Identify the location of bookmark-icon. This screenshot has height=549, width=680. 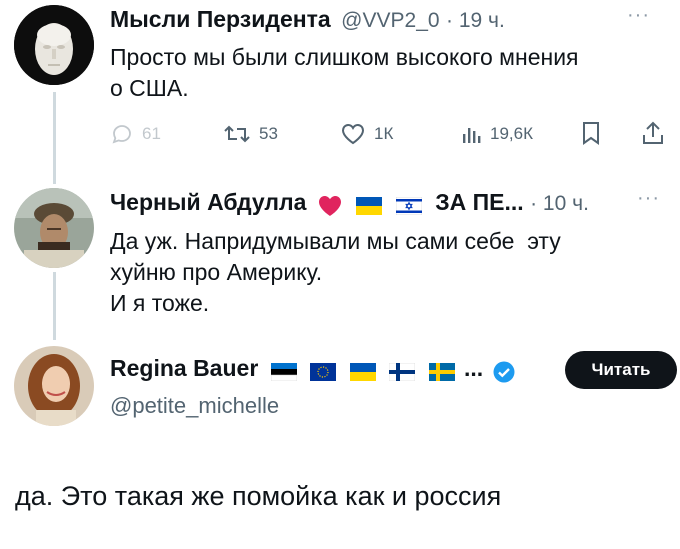
(591, 133).